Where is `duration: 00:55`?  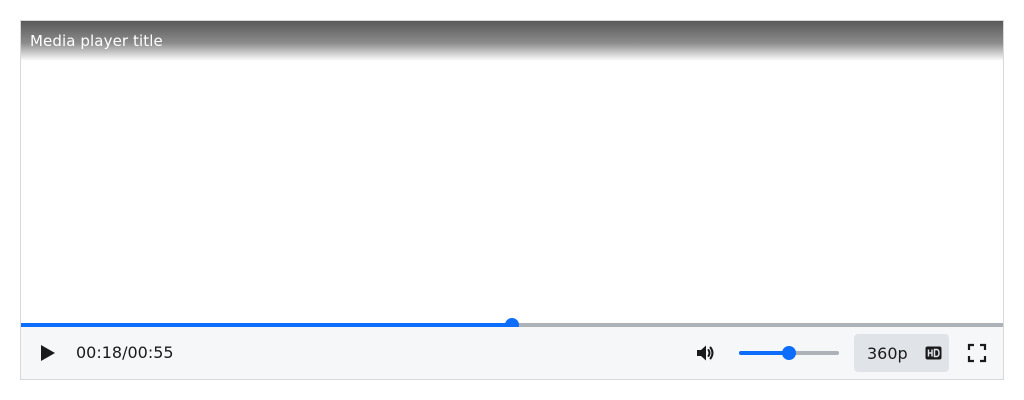
duration: 00:55 is located at coordinates (150, 352).